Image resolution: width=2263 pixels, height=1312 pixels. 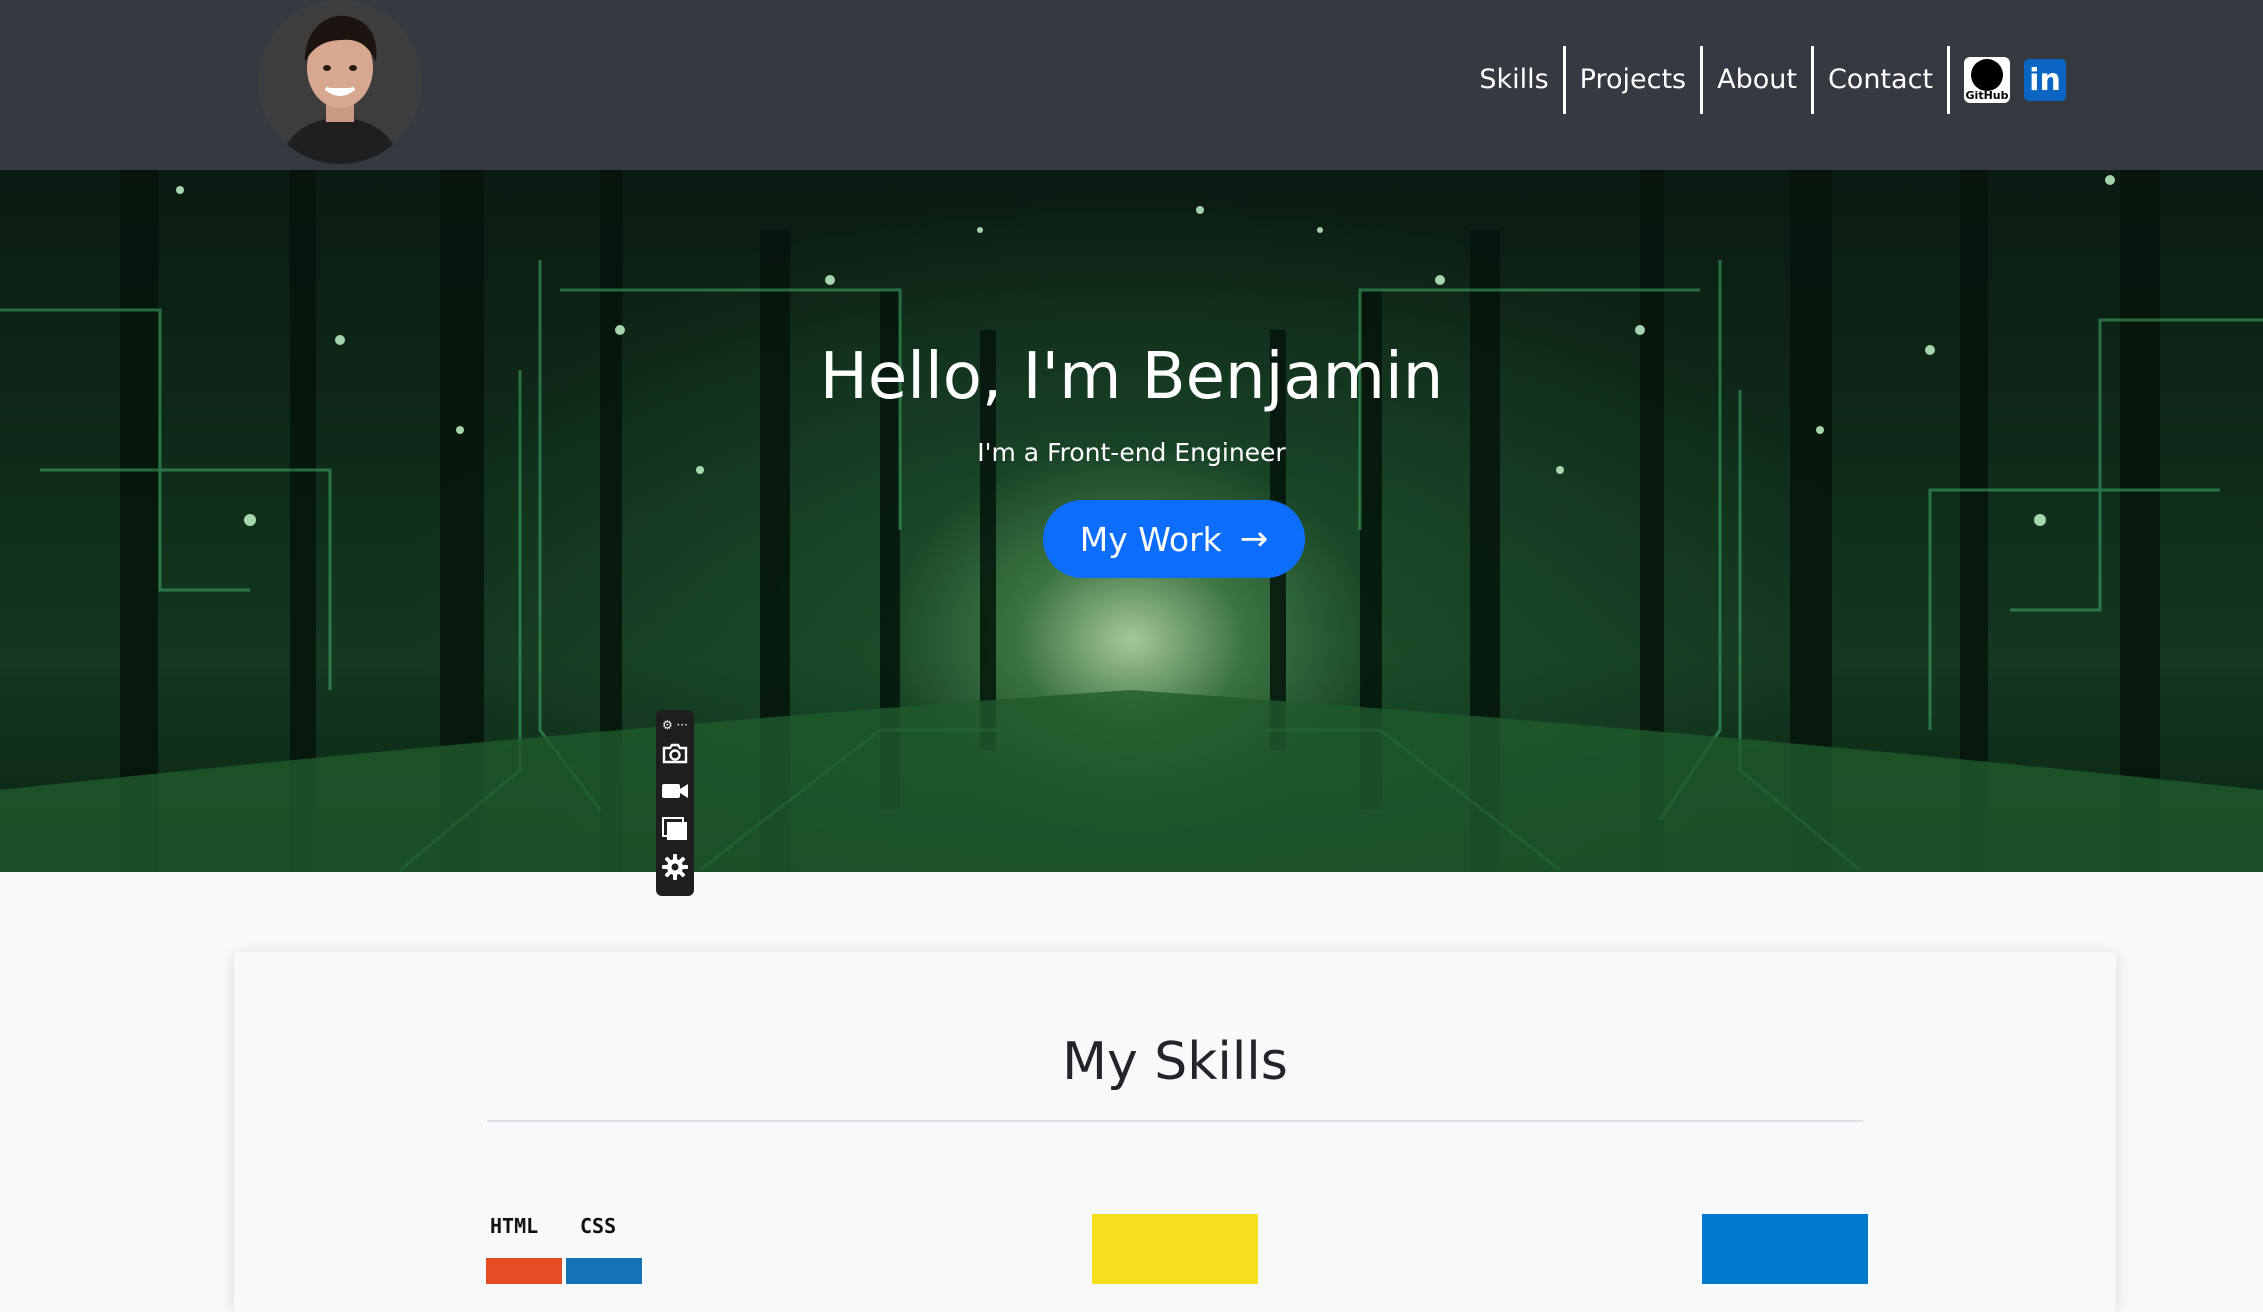 What do you see at coordinates (1175, 1121) in the screenshot?
I see `skills-divider` at bounding box center [1175, 1121].